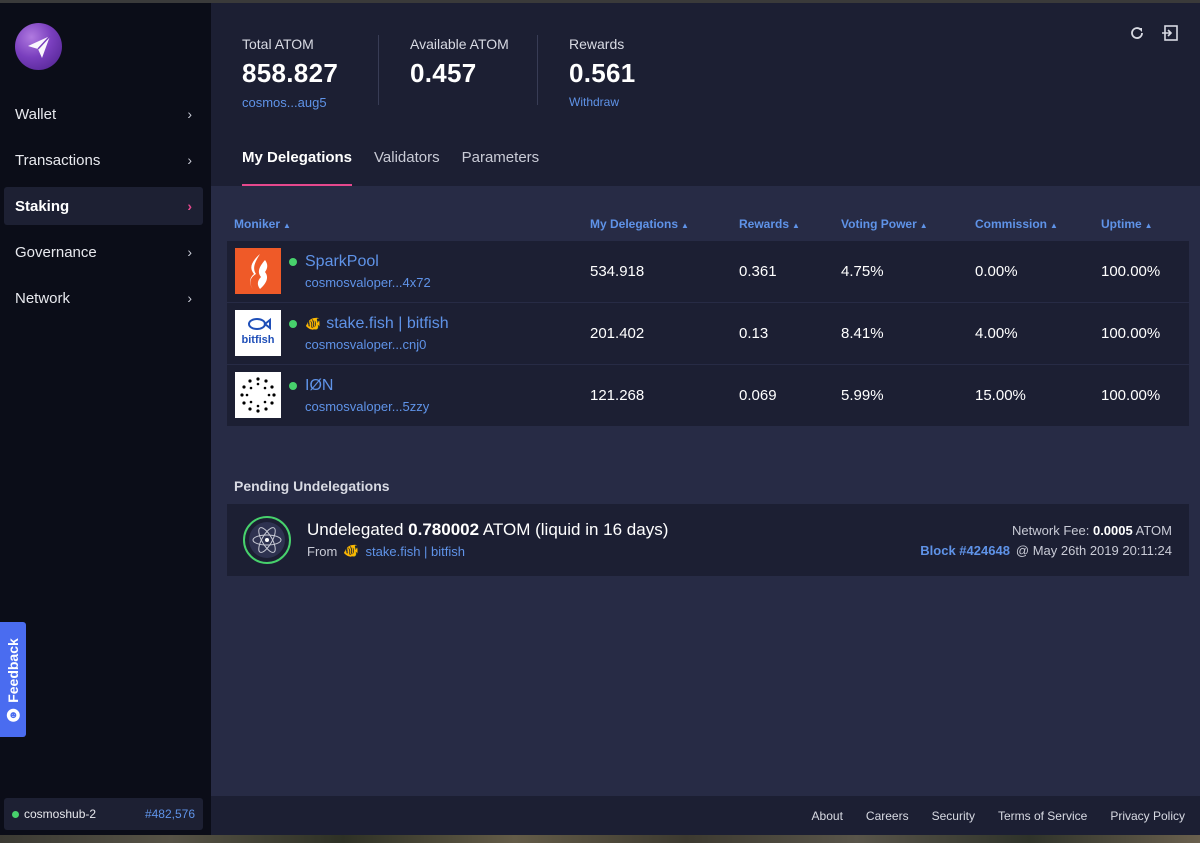 This screenshot has width=1200, height=843. Describe the element at coordinates (769, 224) in the screenshot. I see `column-header-rewards: Rewards ▲` at that location.